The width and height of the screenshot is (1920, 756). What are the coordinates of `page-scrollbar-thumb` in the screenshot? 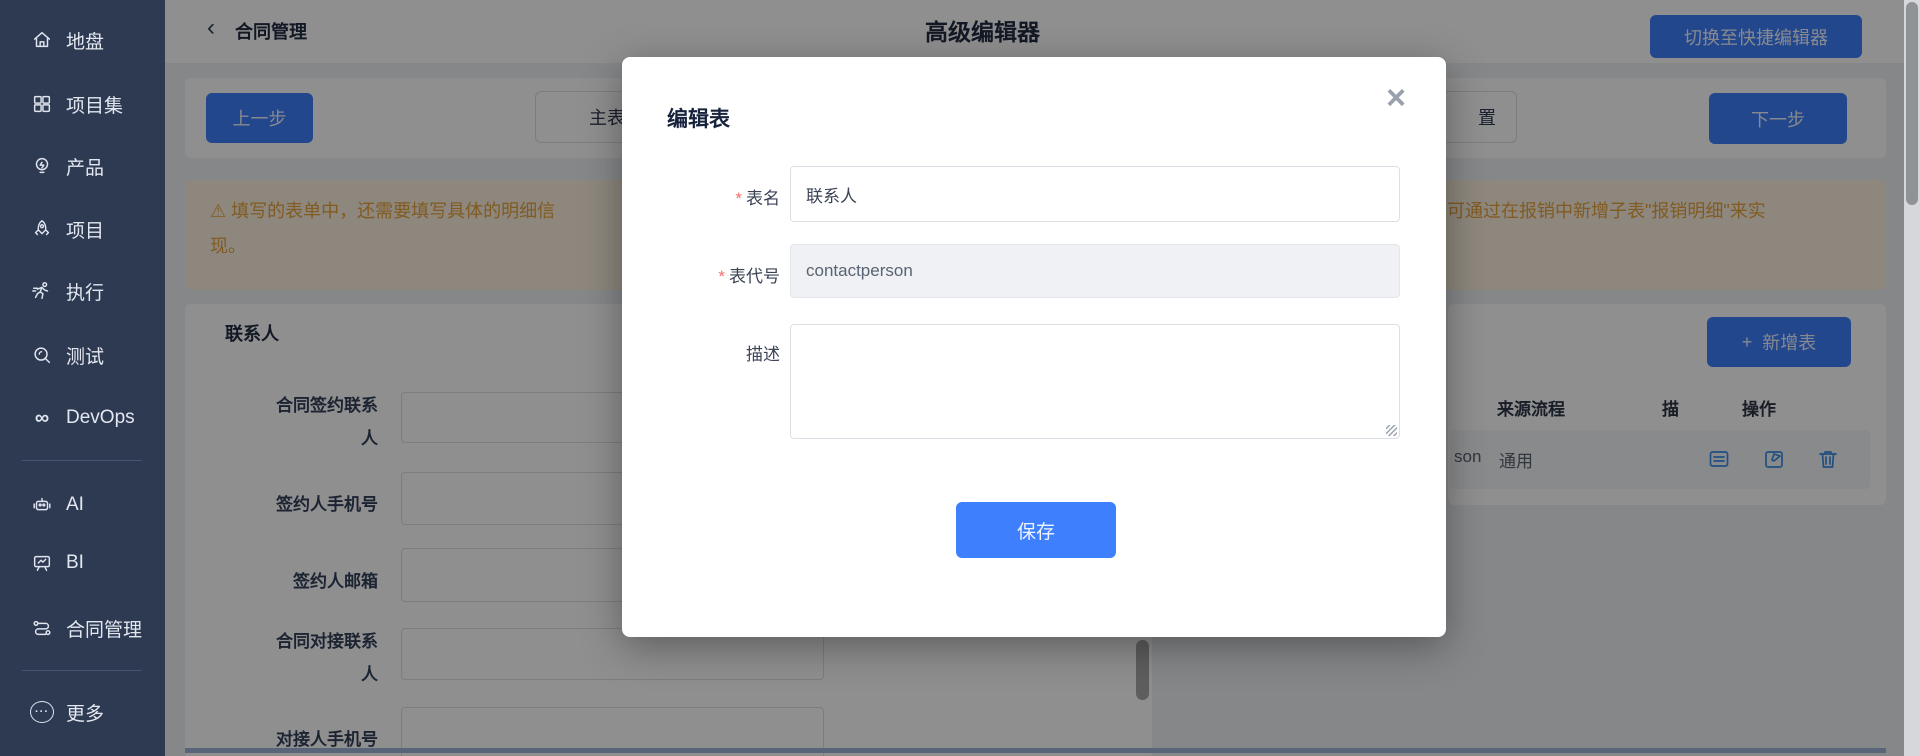 It's located at (1912, 103).